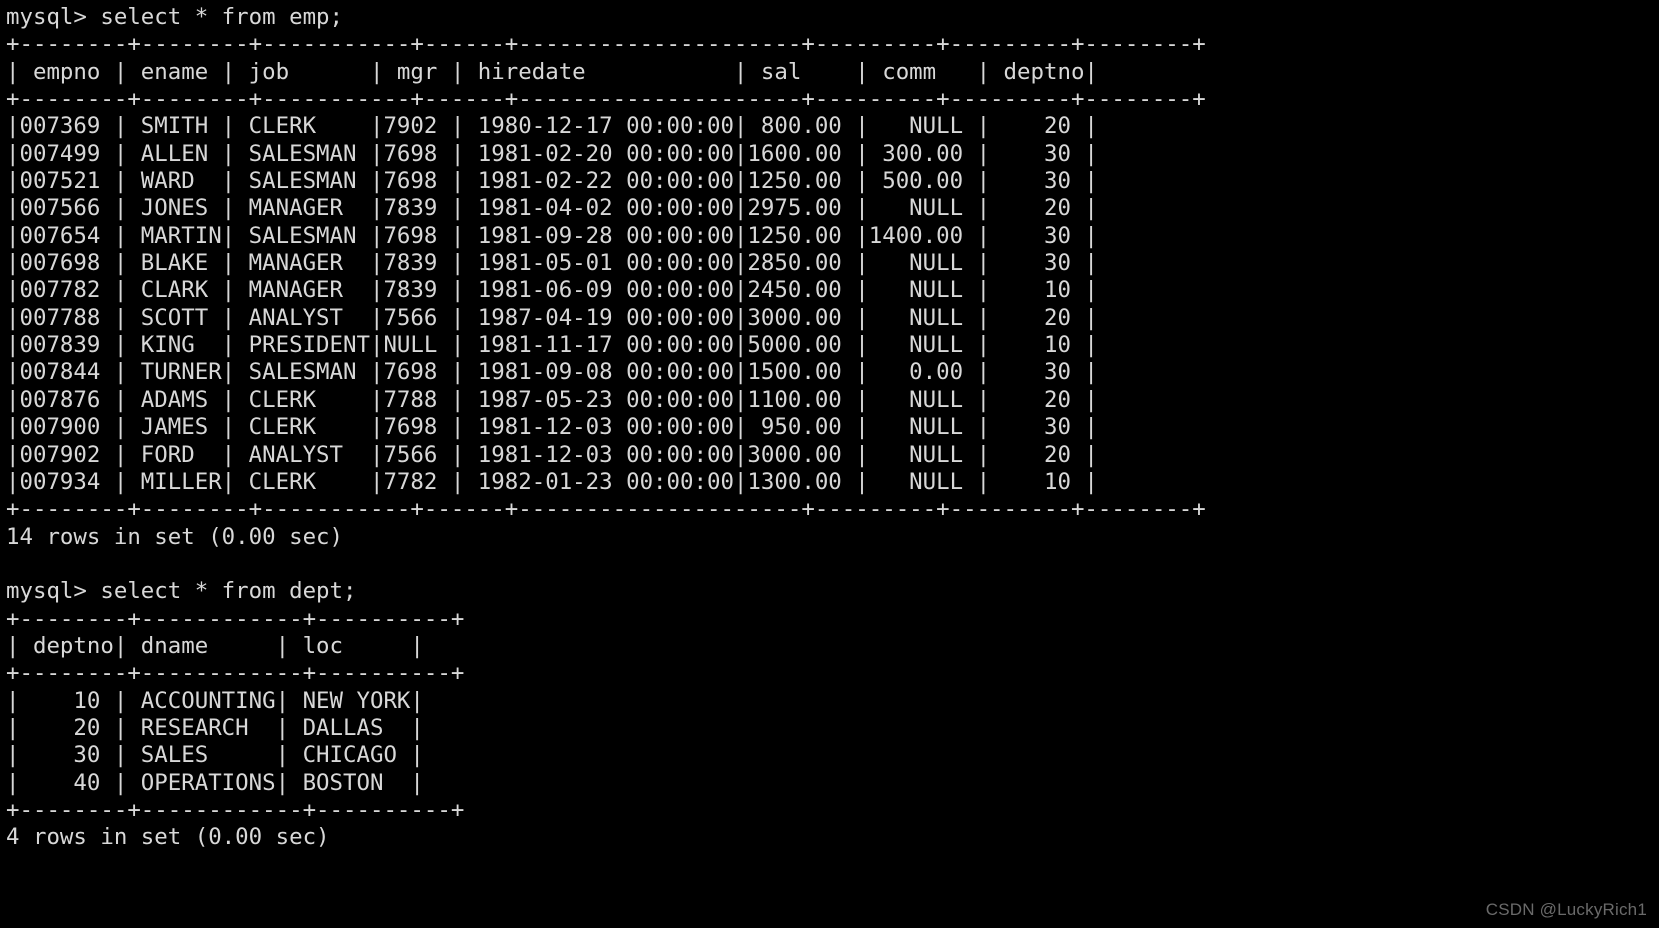 The image size is (1659, 928). What do you see at coordinates (175, 536) in the screenshot?
I see `terminal-line-19: 14 rows in set (0.00 sec)` at bounding box center [175, 536].